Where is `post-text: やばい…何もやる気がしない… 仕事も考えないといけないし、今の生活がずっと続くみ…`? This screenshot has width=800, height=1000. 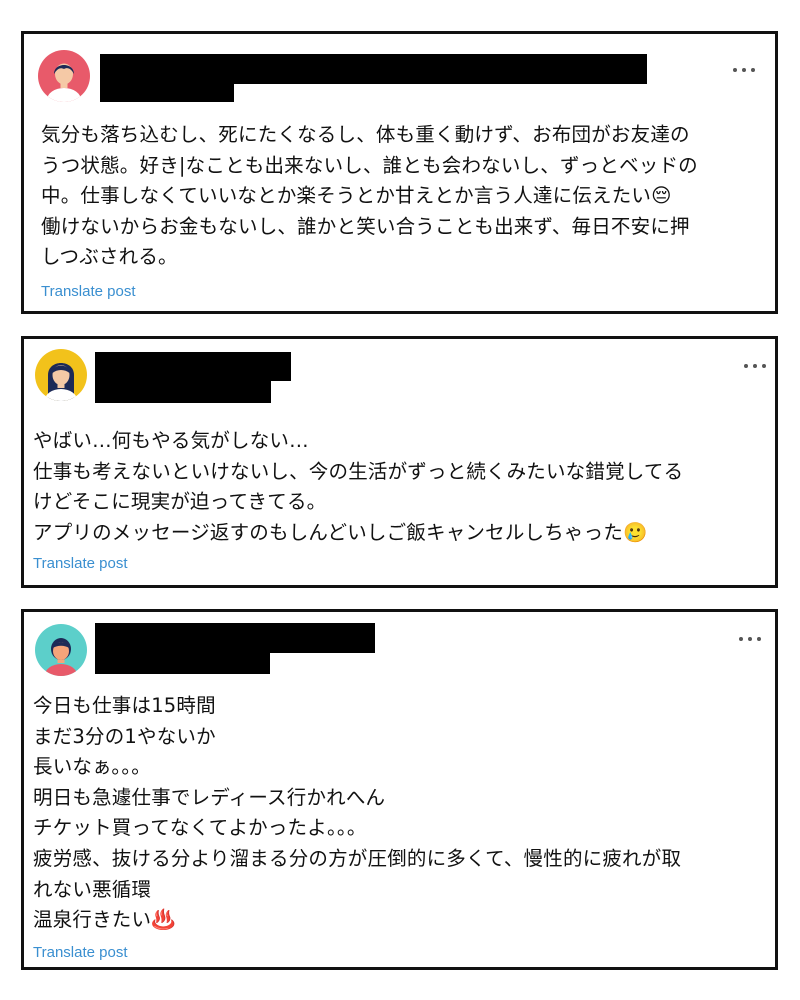 post-text: やばい…何もやる気がしない… 仕事も考えないといけないし、今の生活がずっと続くみ… is located at coordinates (358, 486).